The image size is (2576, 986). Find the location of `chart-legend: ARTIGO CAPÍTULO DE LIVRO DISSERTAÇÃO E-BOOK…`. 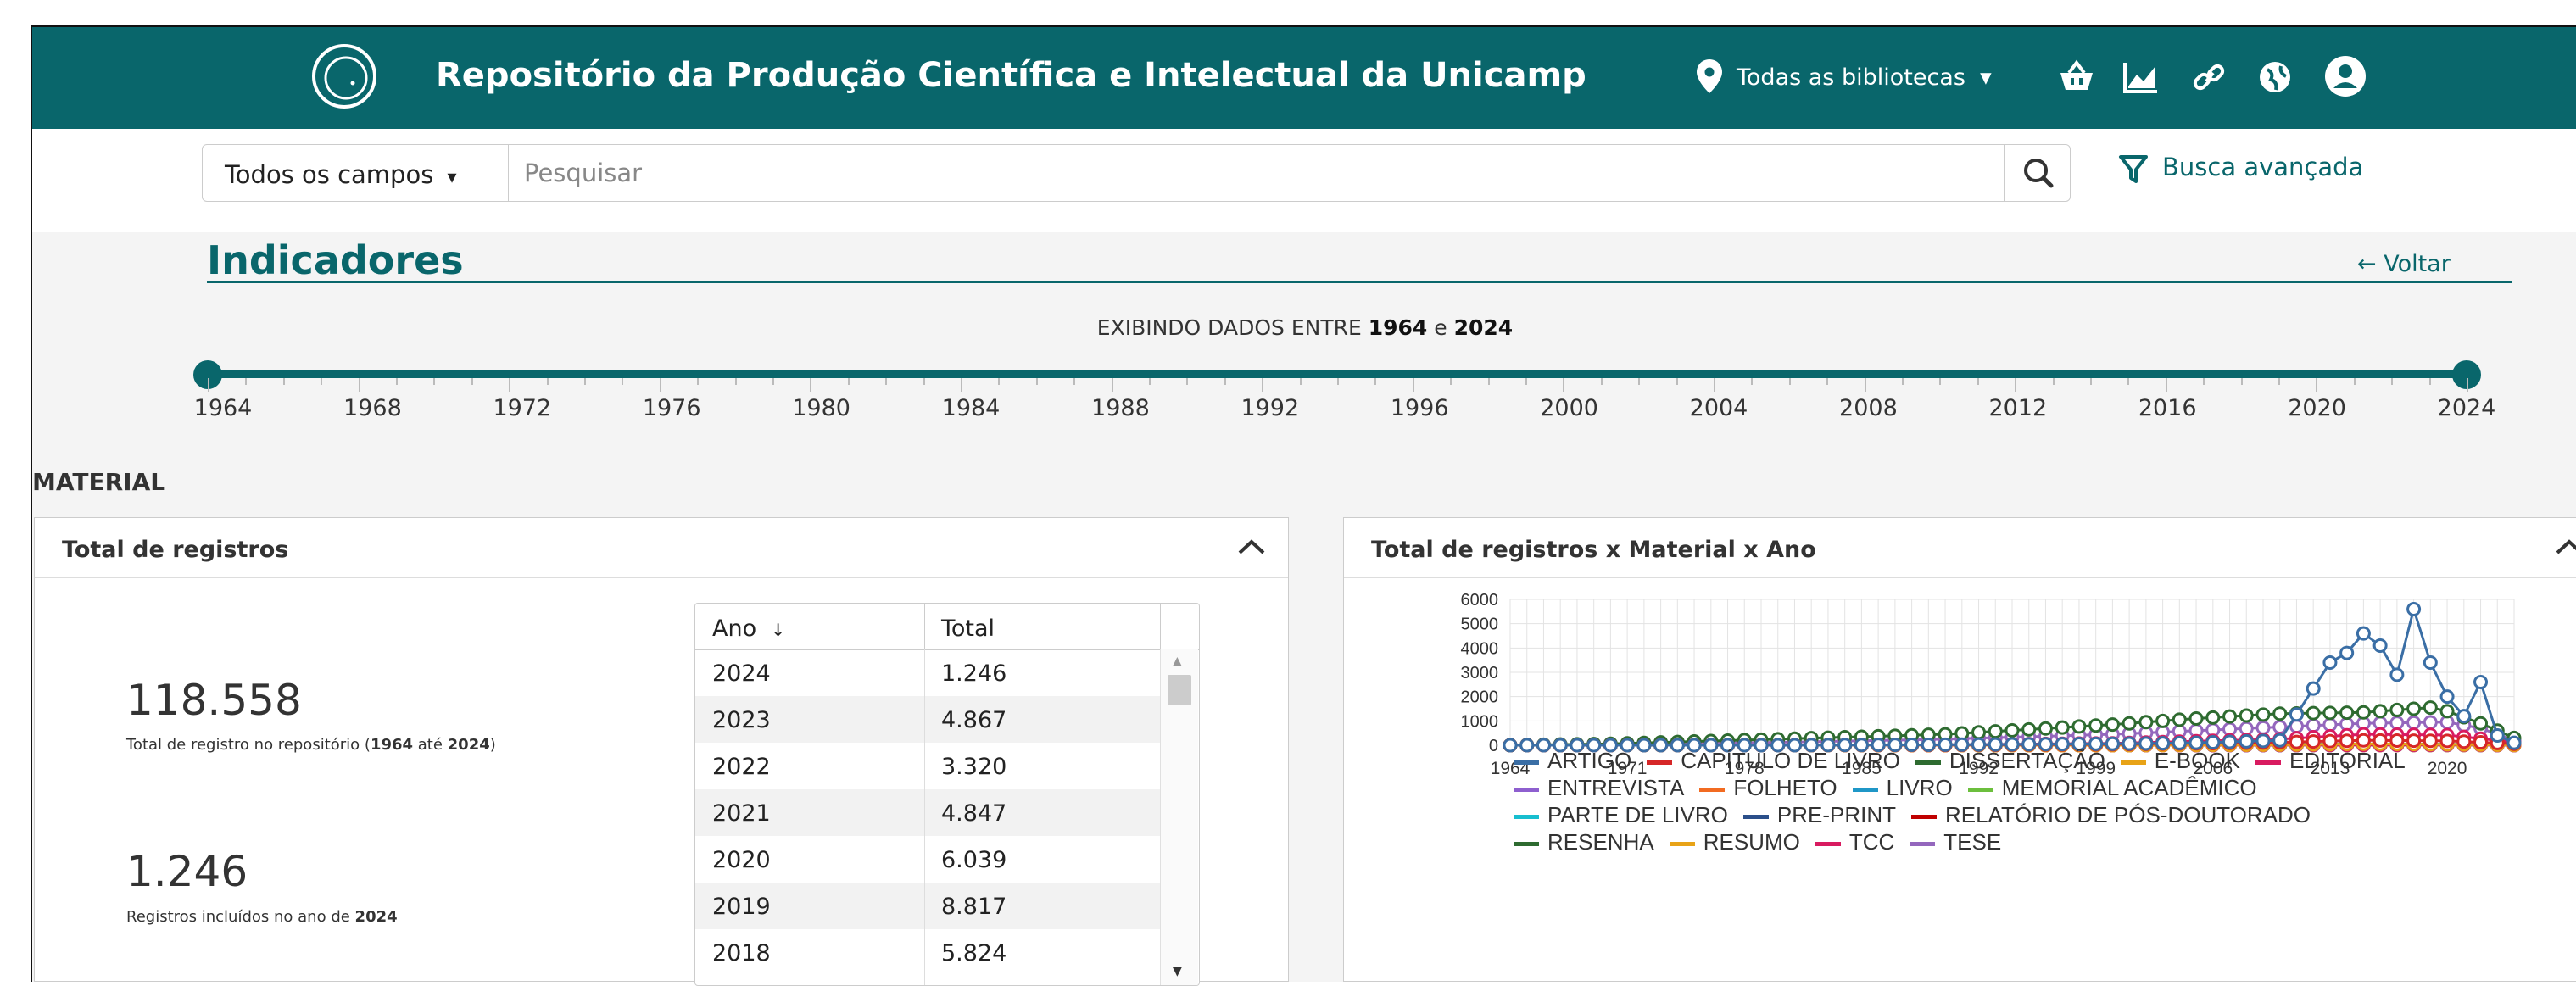

chart-legend: ARTIGO CAPÍTULO DE LIVRO DISSERTAÇÃO E-BOOK… is located at coordinates (1980, 801).